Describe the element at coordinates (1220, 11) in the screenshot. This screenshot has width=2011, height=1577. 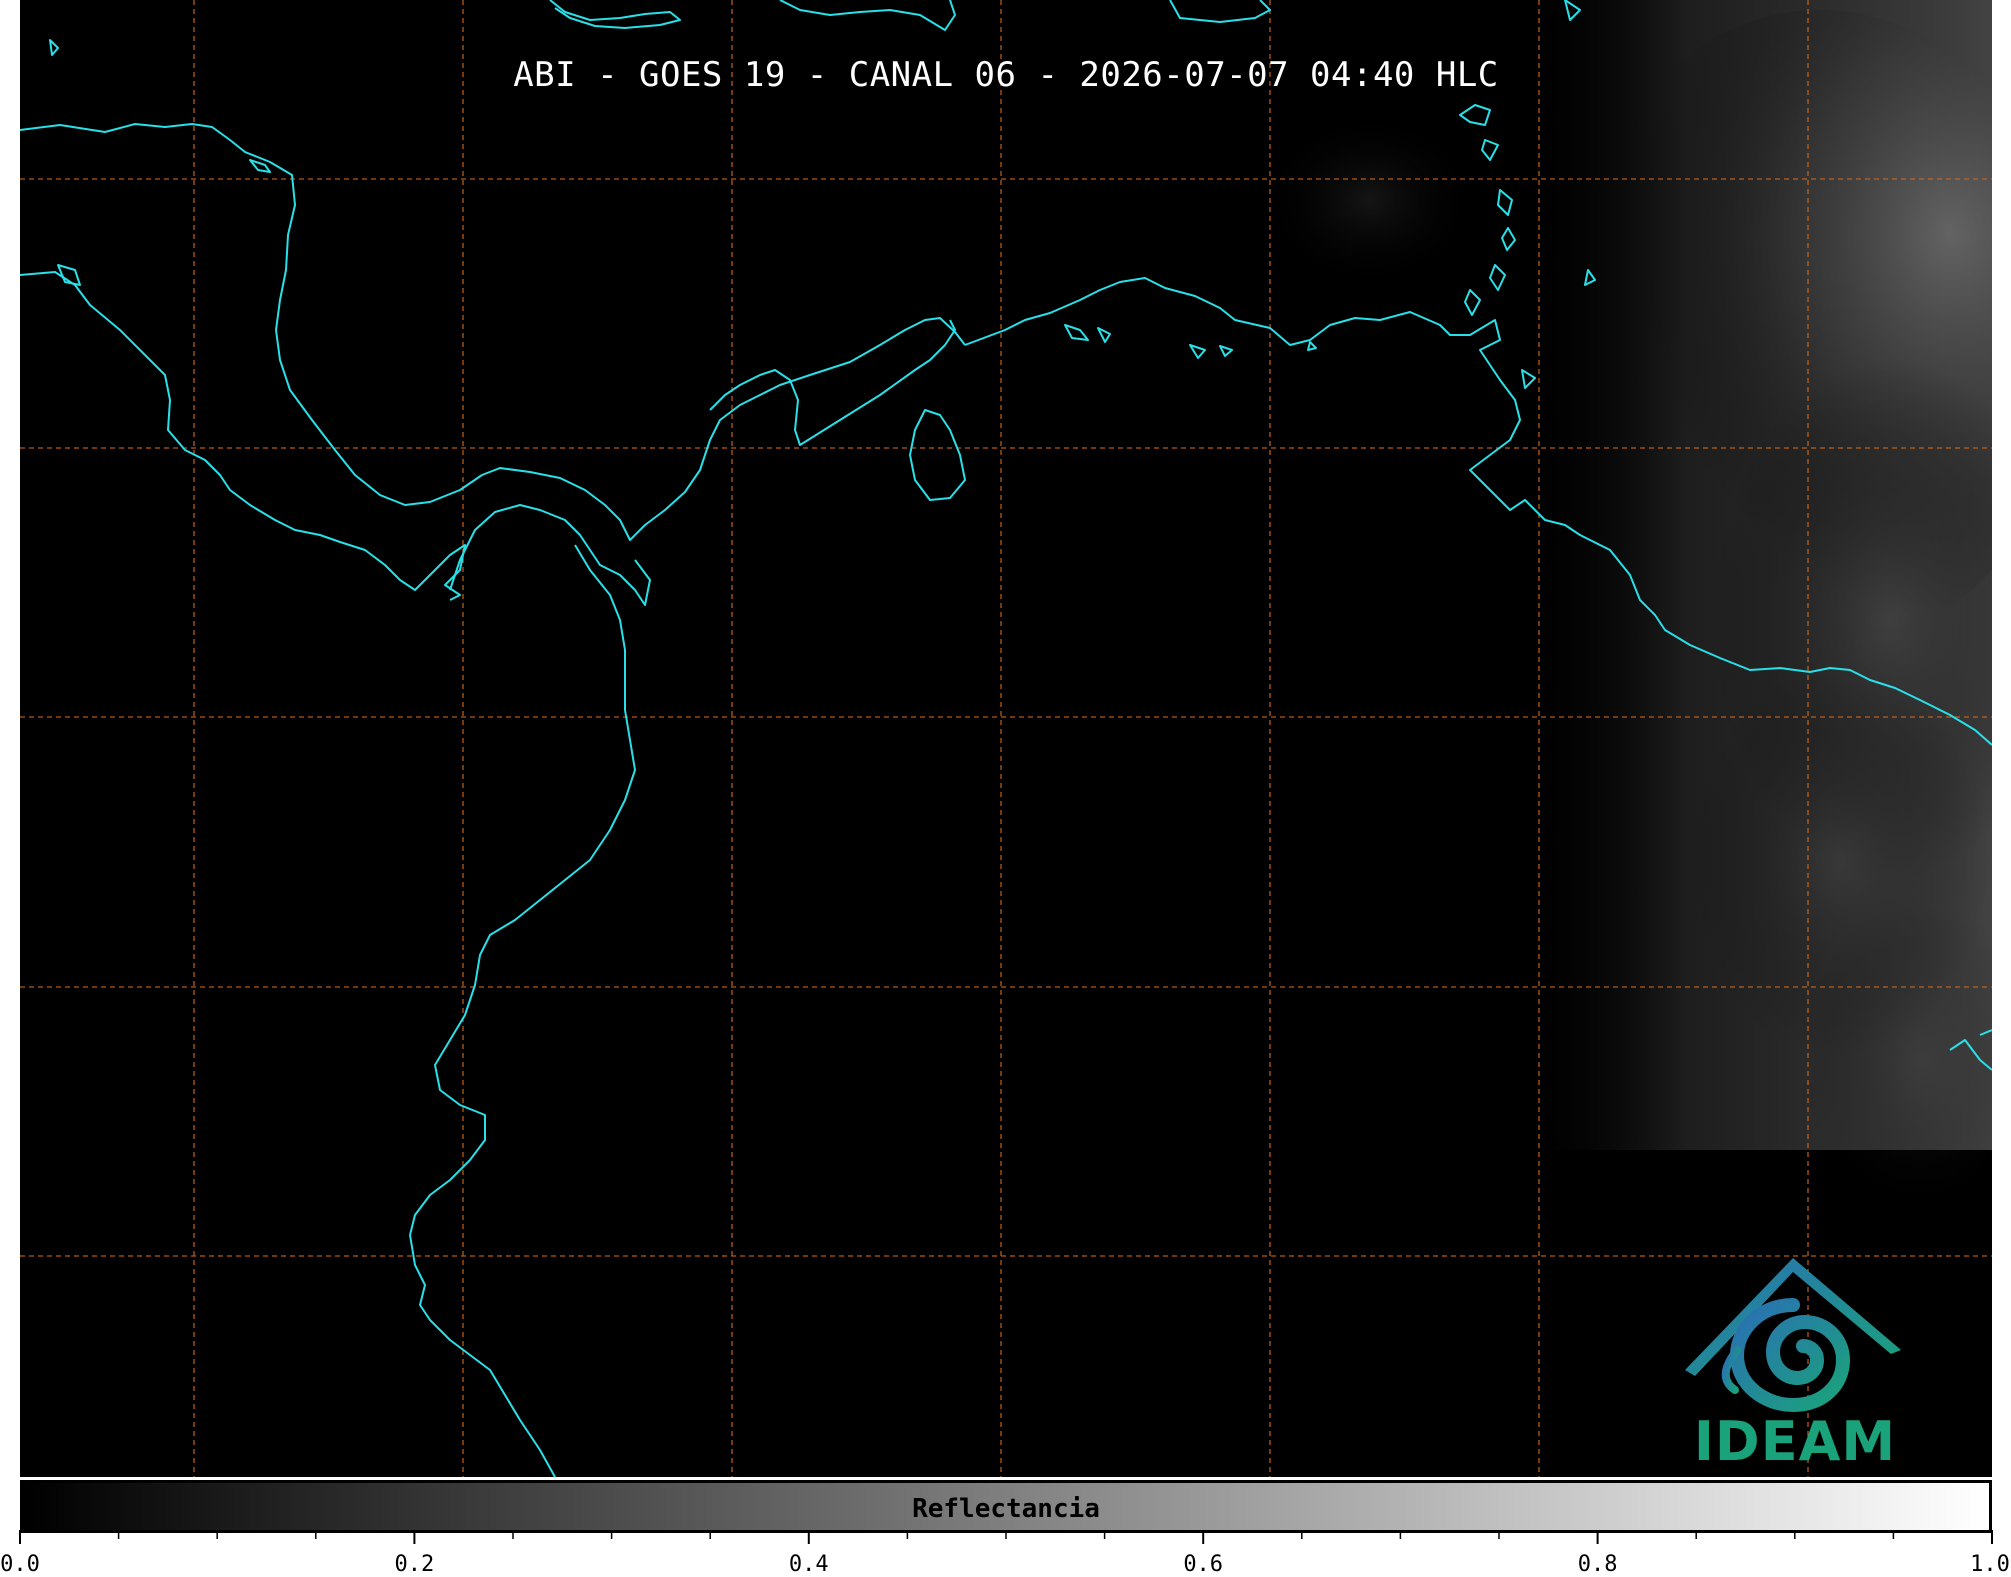
I see `coastline-puerto-rico` at that location.